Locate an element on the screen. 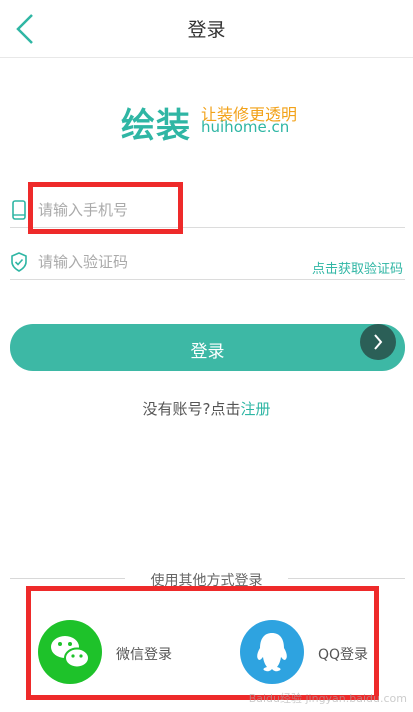 The height and width of the screenshot is (712, 413). page-title: 登录 is located at coordinates (206, 30).